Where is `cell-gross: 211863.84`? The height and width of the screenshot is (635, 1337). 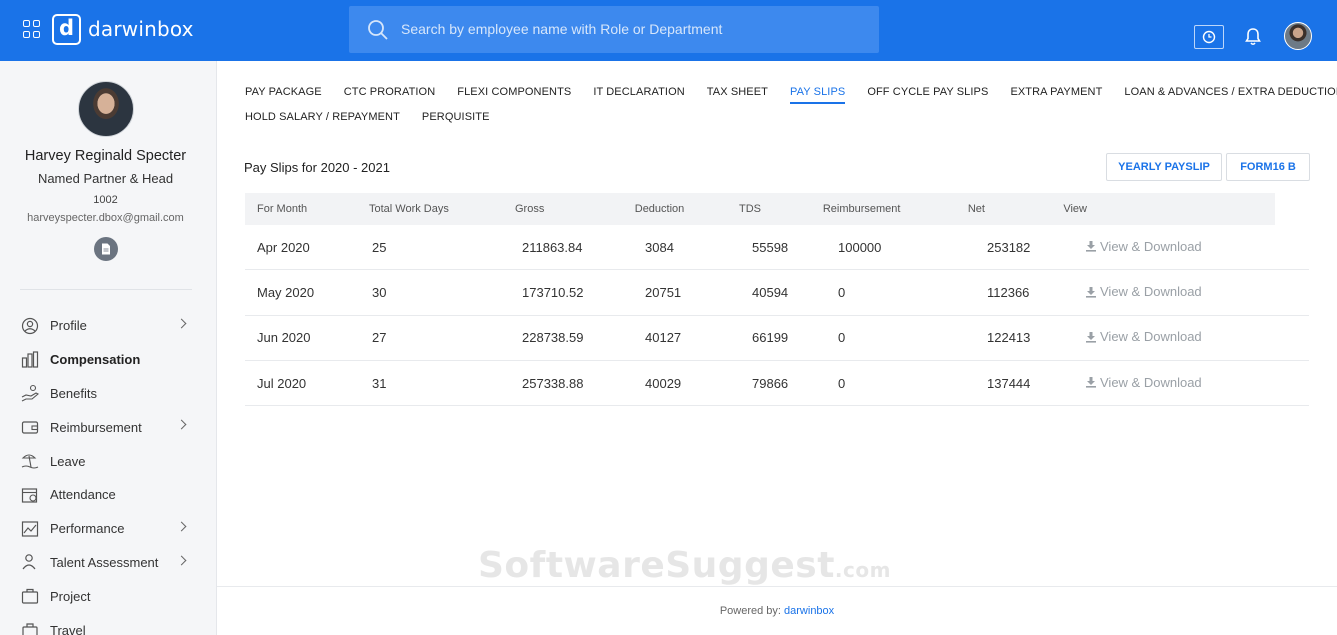
cell-gross: 211863.84 is located at coordinates (552, 247).